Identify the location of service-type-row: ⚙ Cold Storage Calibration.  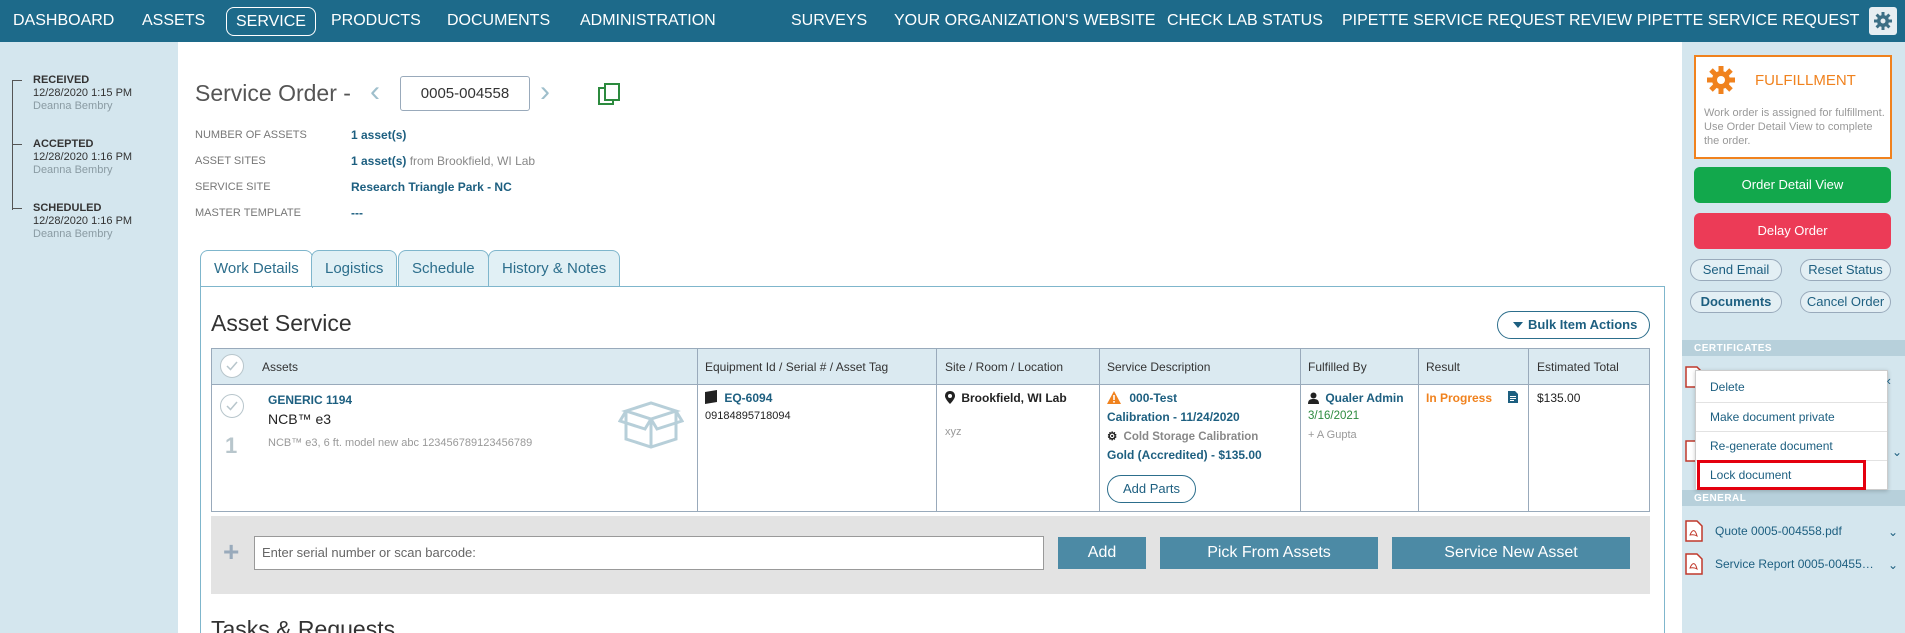
(1182, 436).